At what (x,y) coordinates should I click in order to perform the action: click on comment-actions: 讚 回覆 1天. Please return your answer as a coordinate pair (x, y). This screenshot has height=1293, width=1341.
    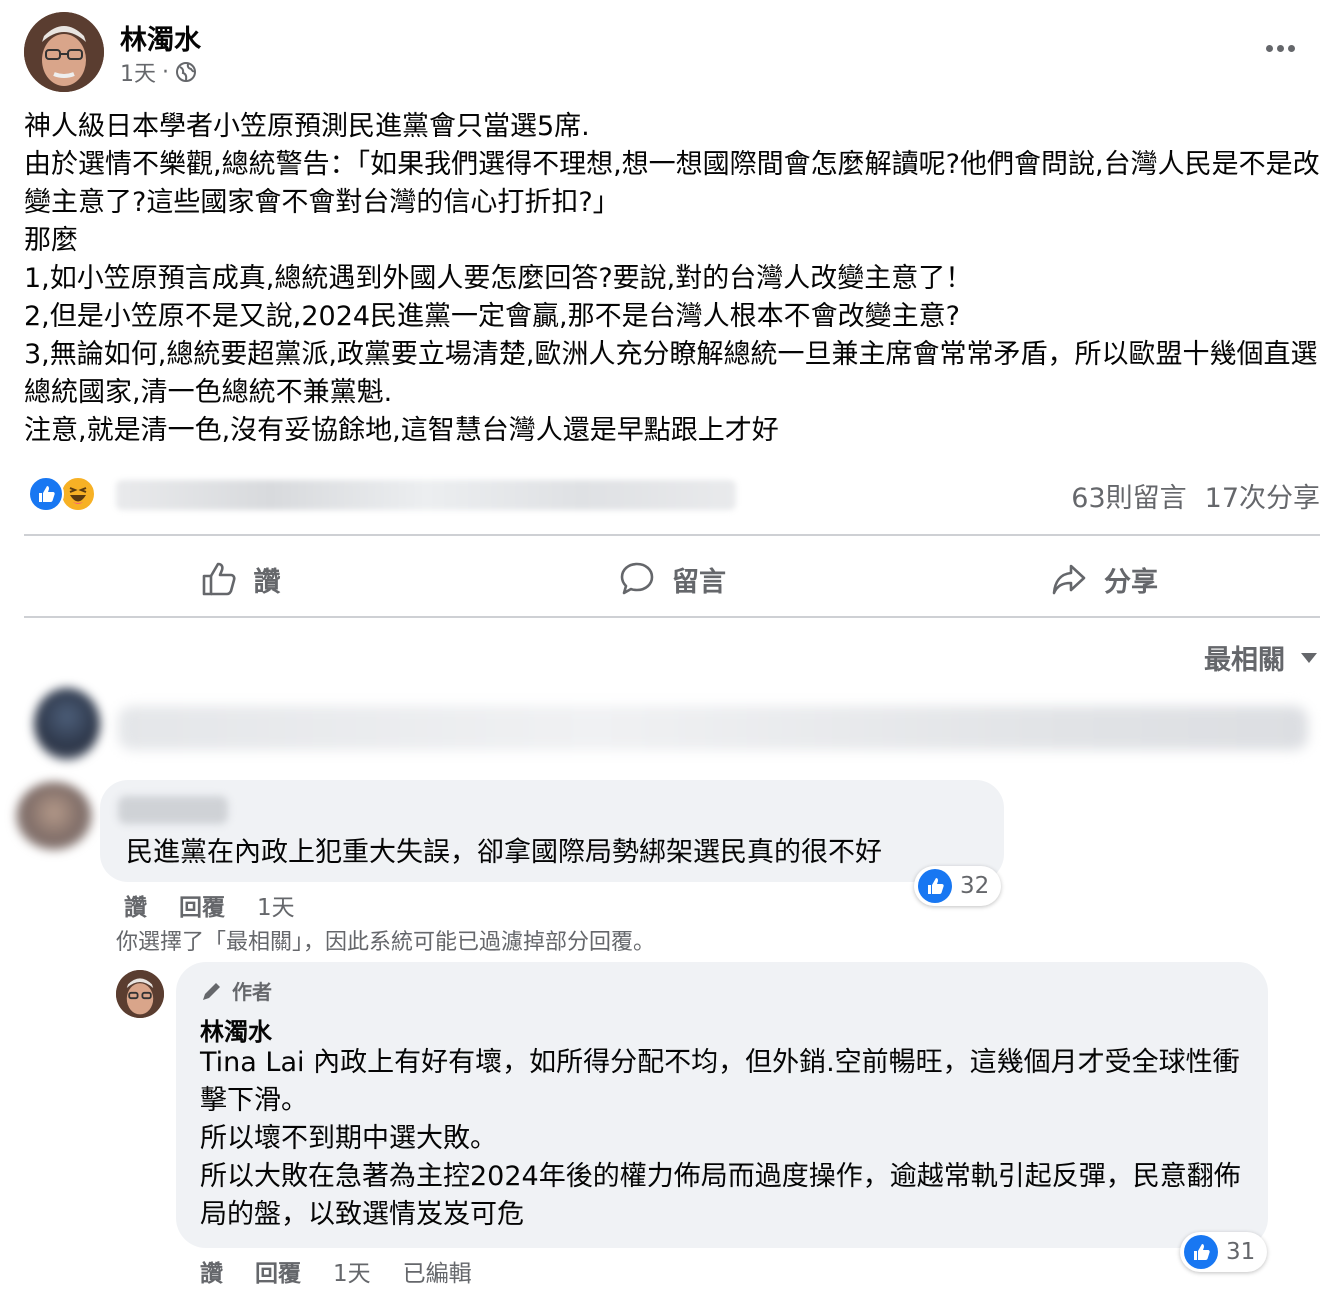
    Looking at the image, I should click on (209, 905).